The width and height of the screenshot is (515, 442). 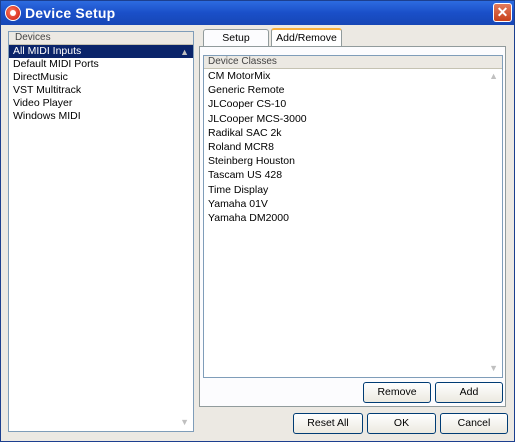 I want to click on device-class-item: Steinberg Houston, so click(x=353, y=161).